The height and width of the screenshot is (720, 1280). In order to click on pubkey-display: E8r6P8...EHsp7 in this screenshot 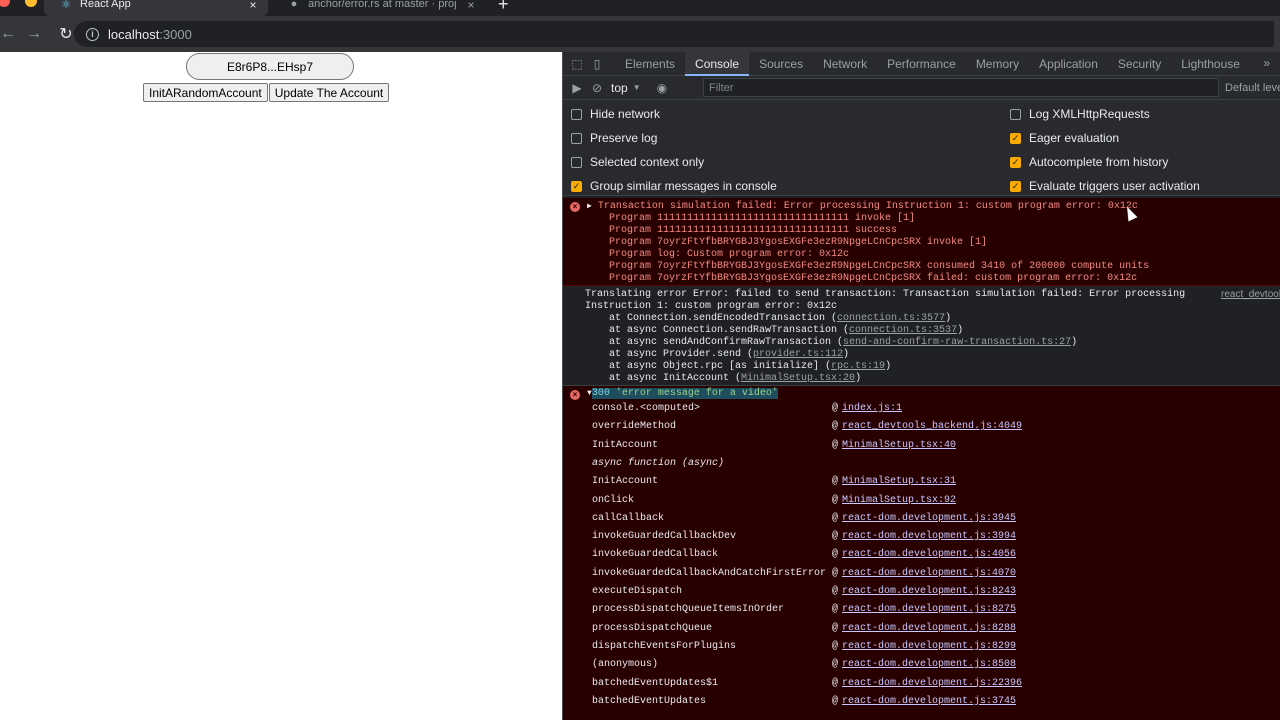, I will do `click(270, 66)`.